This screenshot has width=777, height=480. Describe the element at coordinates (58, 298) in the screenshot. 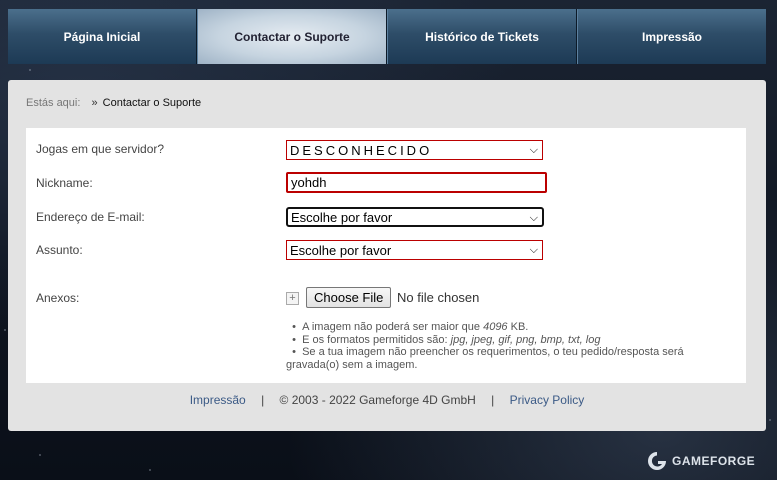

I see `attachments-label: Anexos:` at that location.